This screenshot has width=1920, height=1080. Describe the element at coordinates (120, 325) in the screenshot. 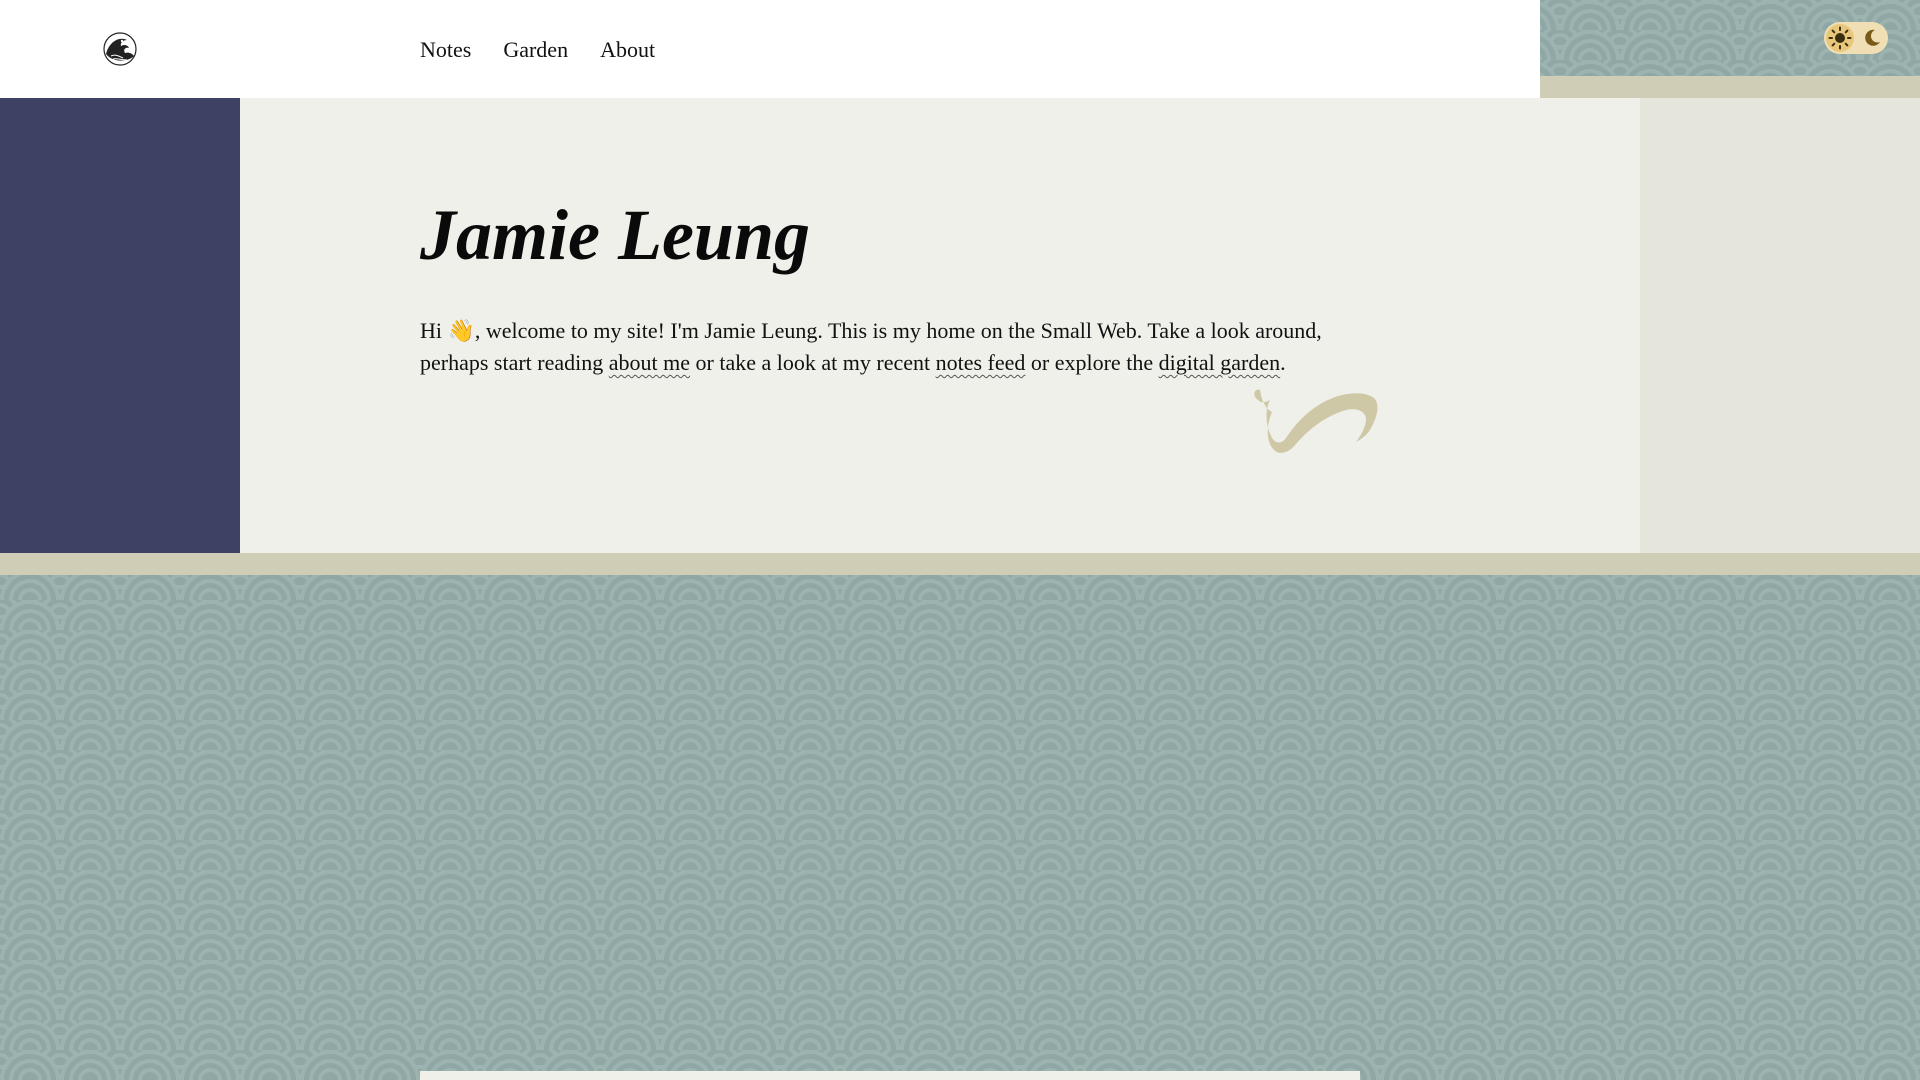

I see `hero-sidebar-block` at that location.